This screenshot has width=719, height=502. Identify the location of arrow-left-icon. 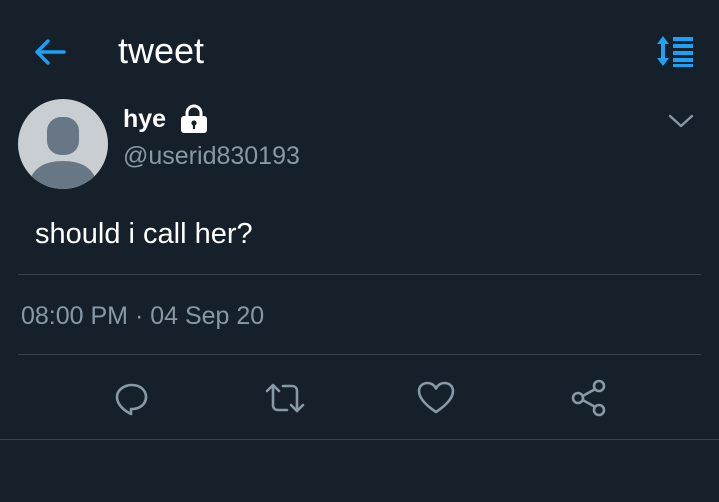
(50, 52).